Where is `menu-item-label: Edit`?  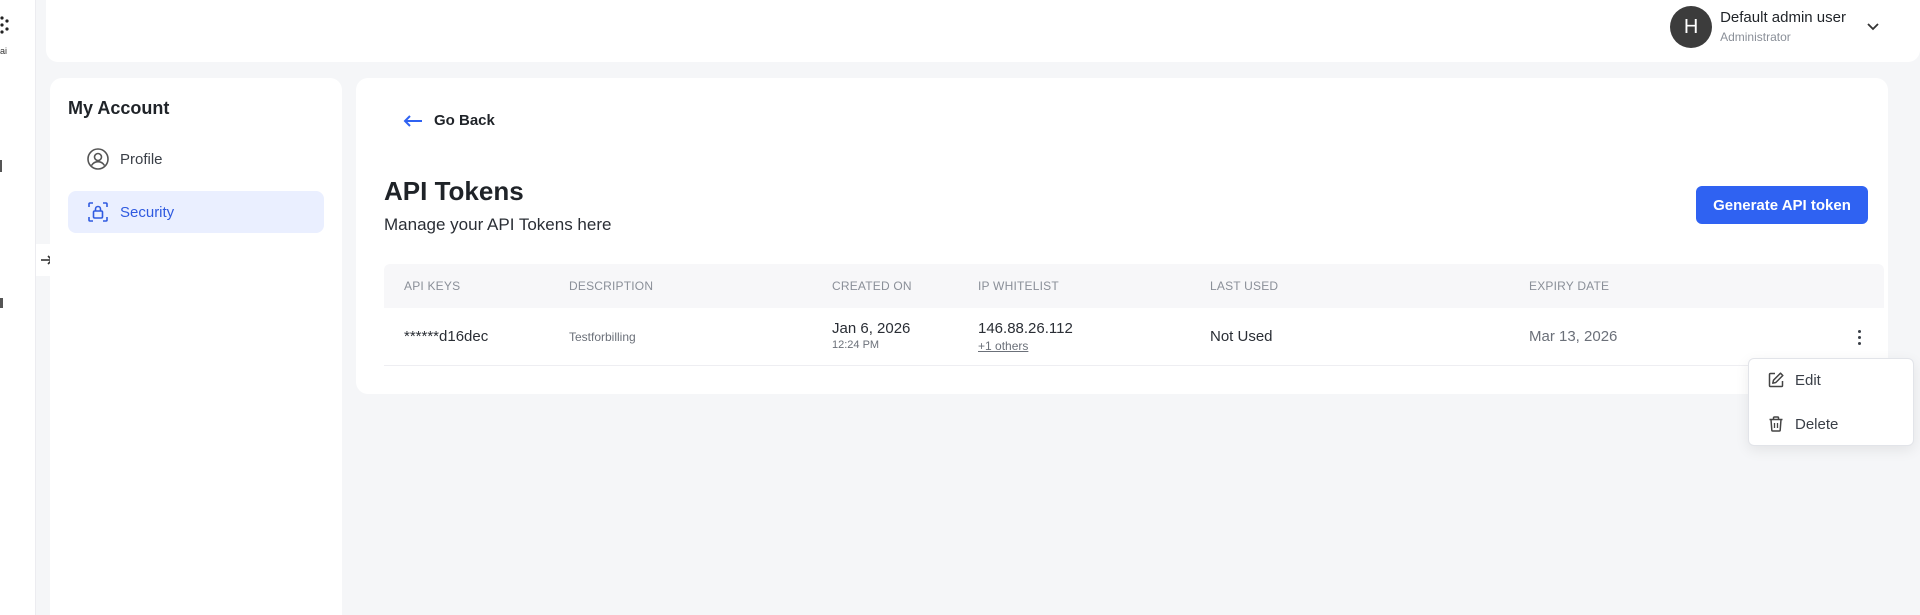 menu-item-label: Edit is located at coordinates (1808, 380).